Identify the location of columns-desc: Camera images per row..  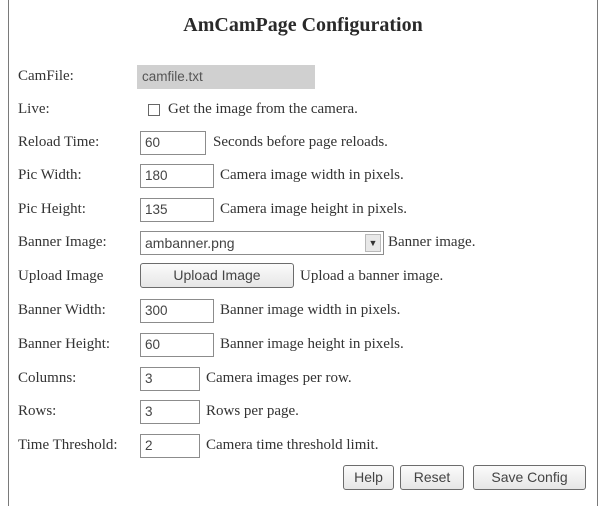
(279, 378).